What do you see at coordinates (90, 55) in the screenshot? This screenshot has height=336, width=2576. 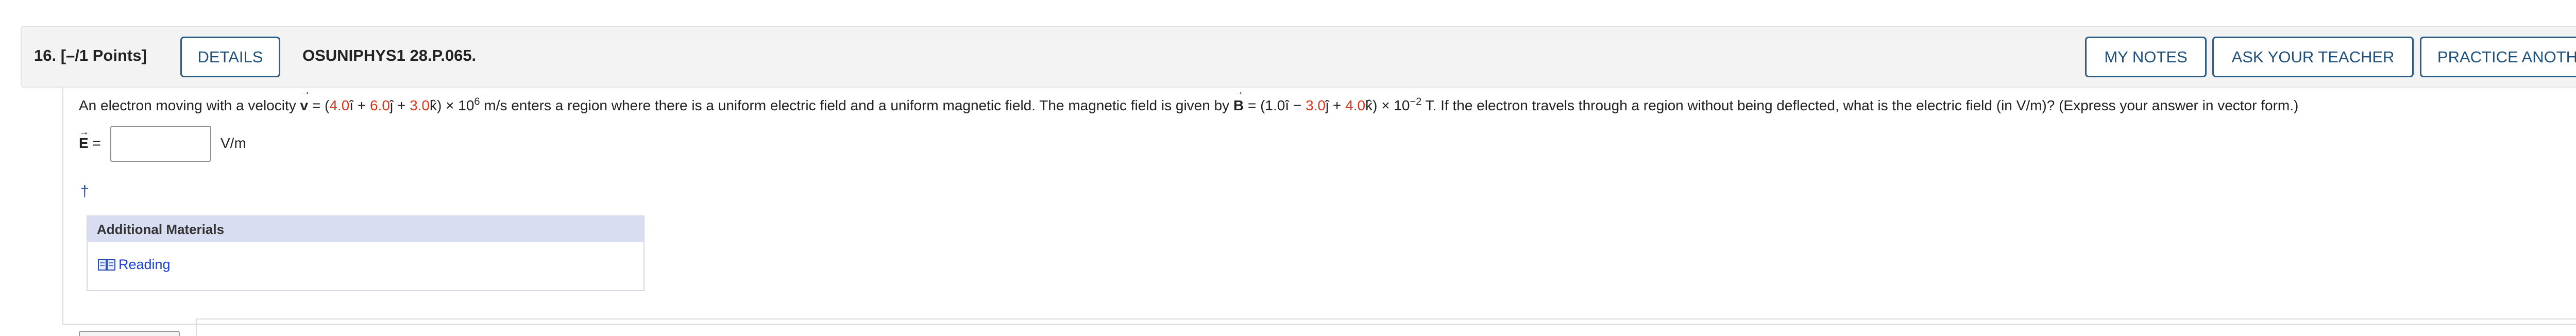 I see `question-number-points: 16. [–/1 Points]` at bounding box center [90, 55].